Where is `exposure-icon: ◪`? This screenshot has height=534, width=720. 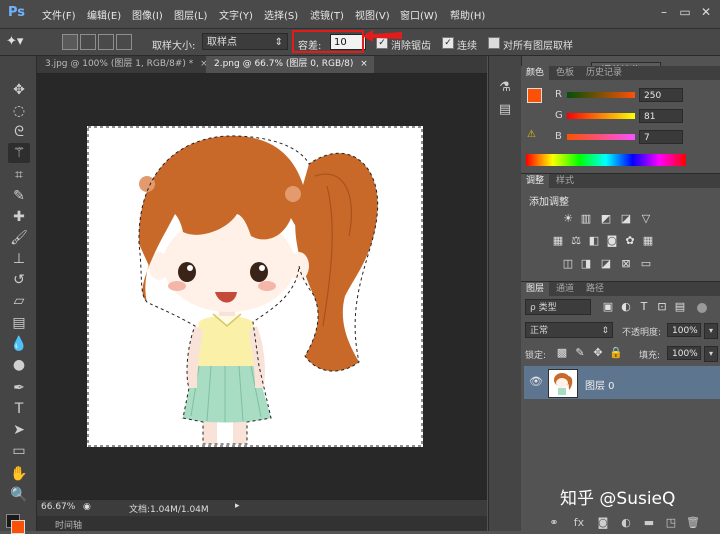
exposure-icon: ◪ is located at coordinates (626, 219).